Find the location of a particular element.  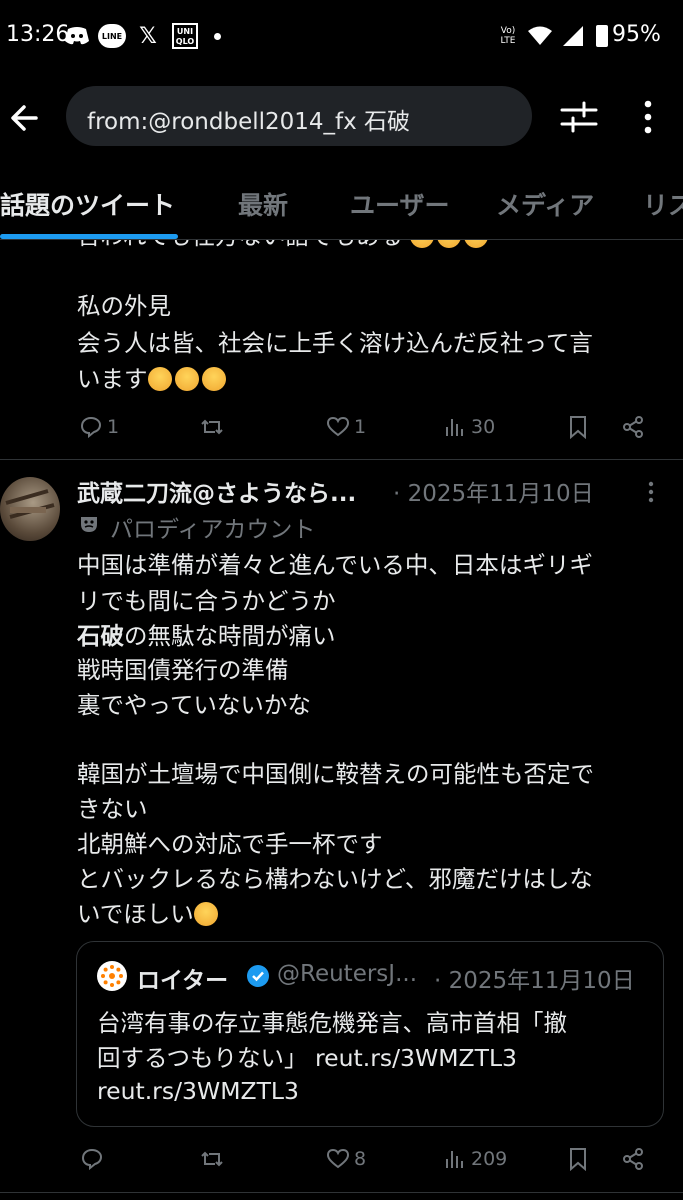

tweet-line: リでも間に合うかどうか is located at coordinates (206, 601).